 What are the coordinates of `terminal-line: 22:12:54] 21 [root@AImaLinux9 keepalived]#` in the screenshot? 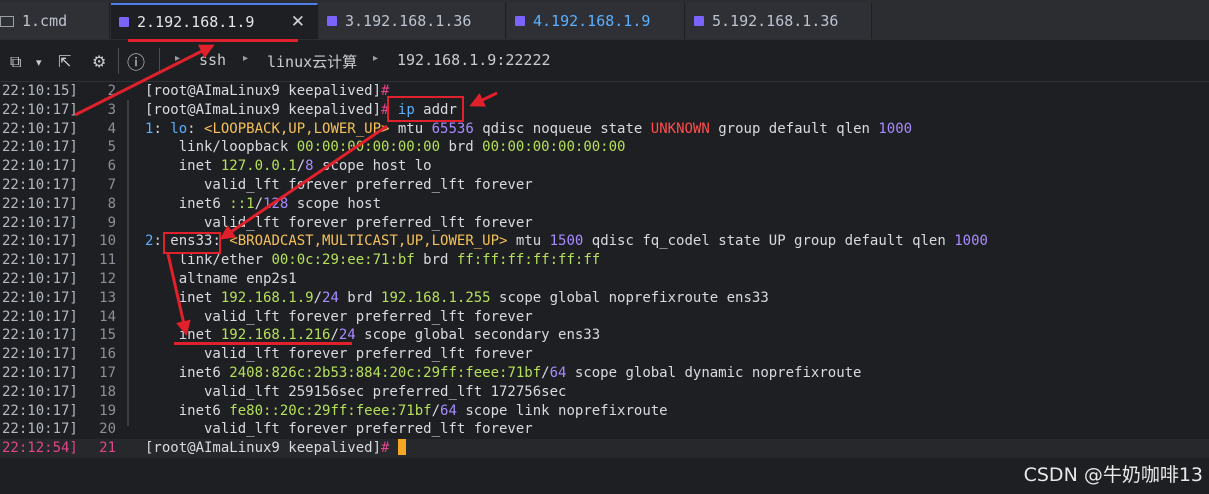 It's located at (604, 449).